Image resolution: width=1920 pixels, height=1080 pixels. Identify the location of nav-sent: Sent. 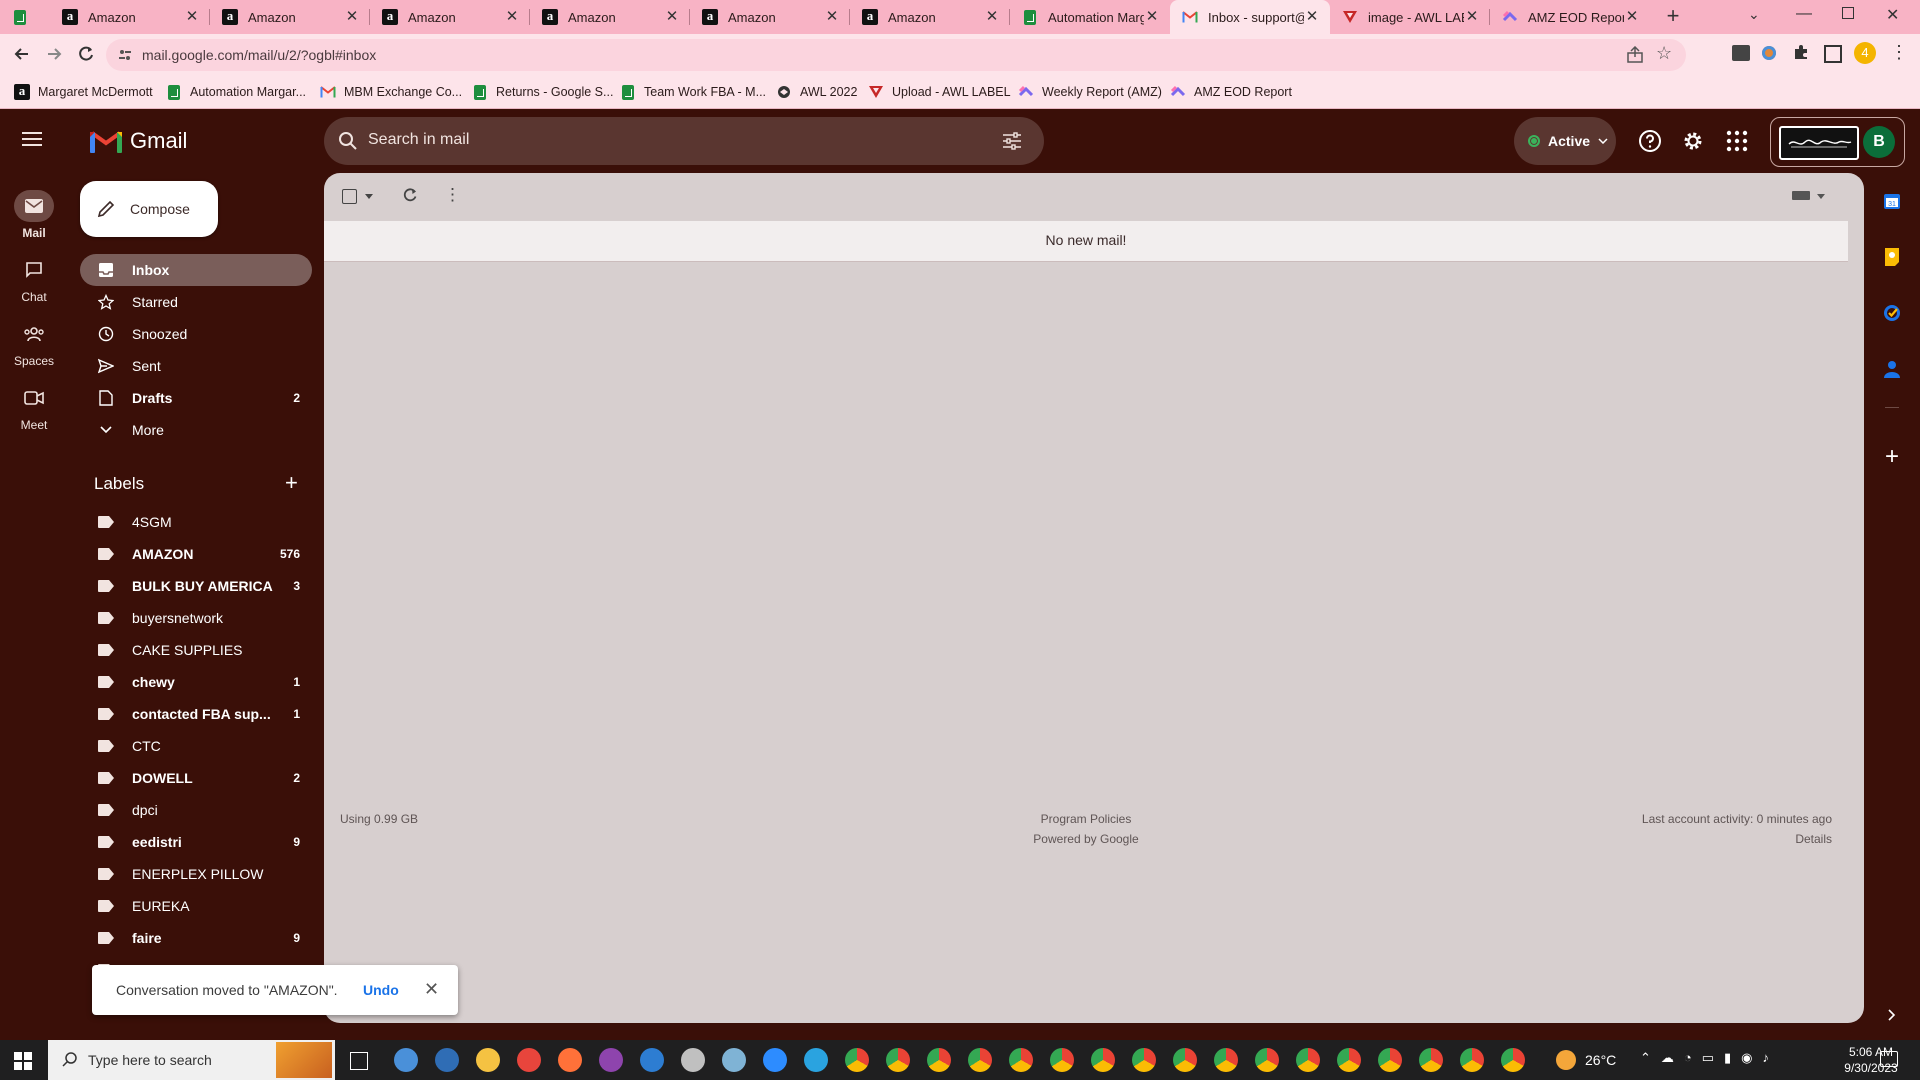
(196, 366).